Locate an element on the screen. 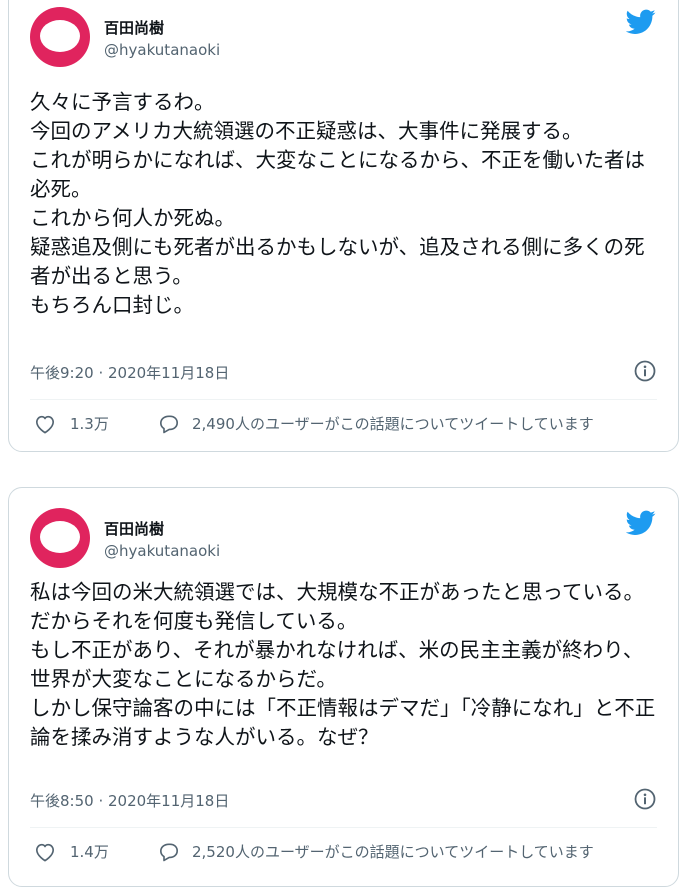  tweet-actions: 1.4万 2,520人のユーザーがこの話題についてツイートしています is located at coordinates (343, 854).